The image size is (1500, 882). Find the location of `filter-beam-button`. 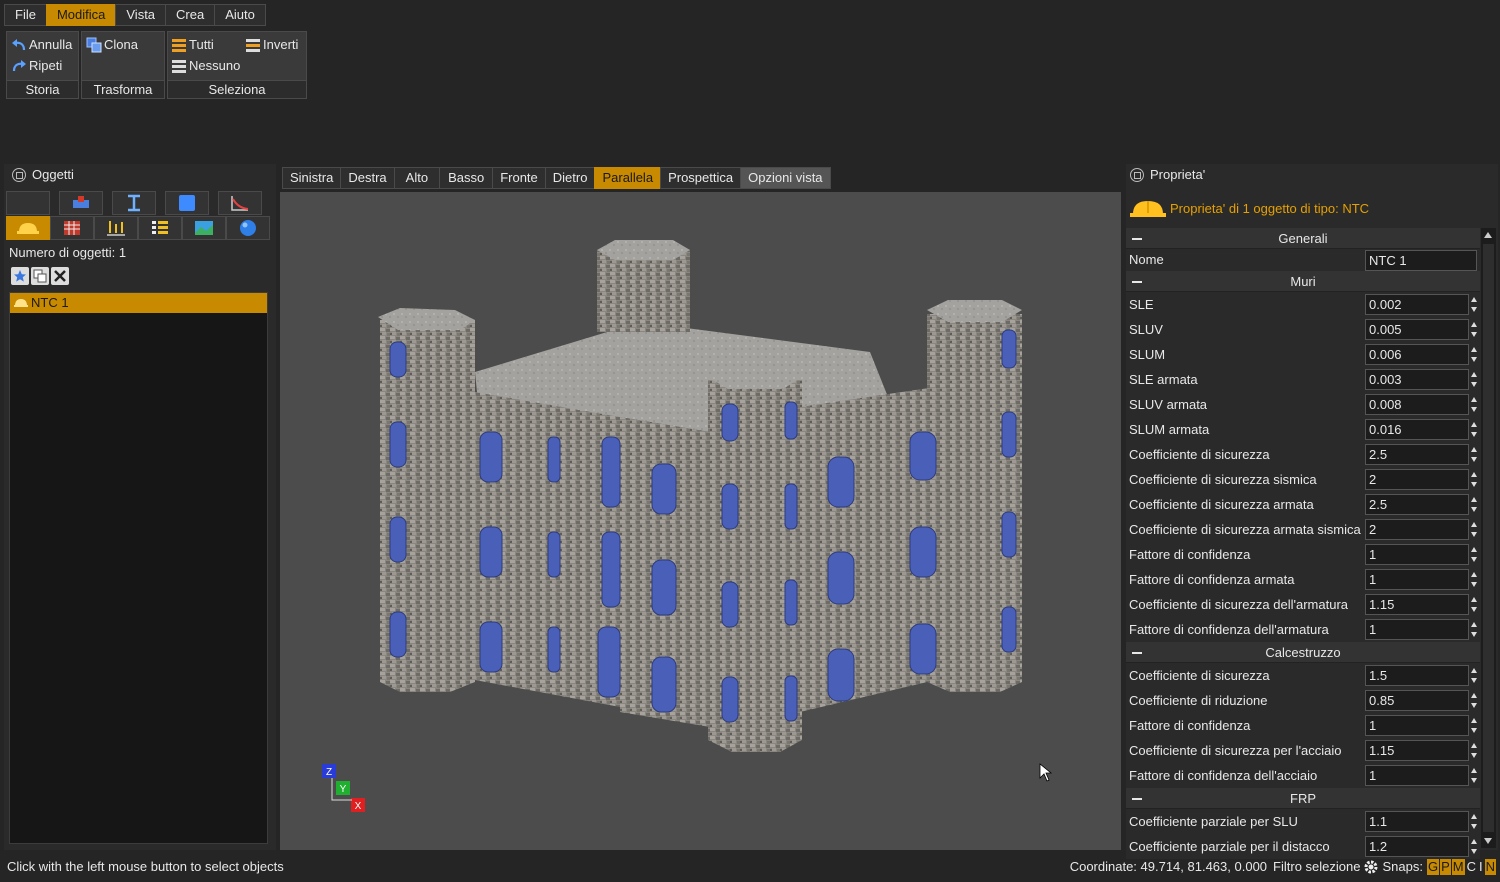

filter-beam-button is located at coordinates (134, 203).